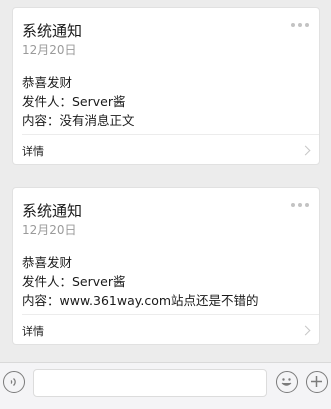  I want to click on voice-icon, so click(14, 382).